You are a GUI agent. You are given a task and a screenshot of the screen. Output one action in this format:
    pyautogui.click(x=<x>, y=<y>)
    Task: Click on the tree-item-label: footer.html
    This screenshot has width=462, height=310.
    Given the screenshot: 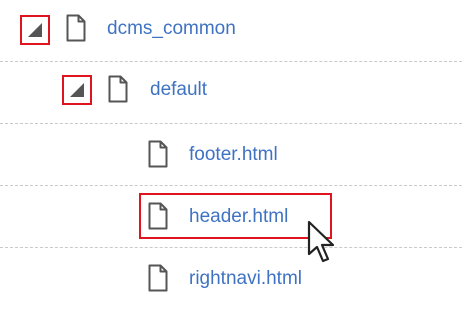 What is the action you would take?
    pyautogui.click(x=233, y=155)
    